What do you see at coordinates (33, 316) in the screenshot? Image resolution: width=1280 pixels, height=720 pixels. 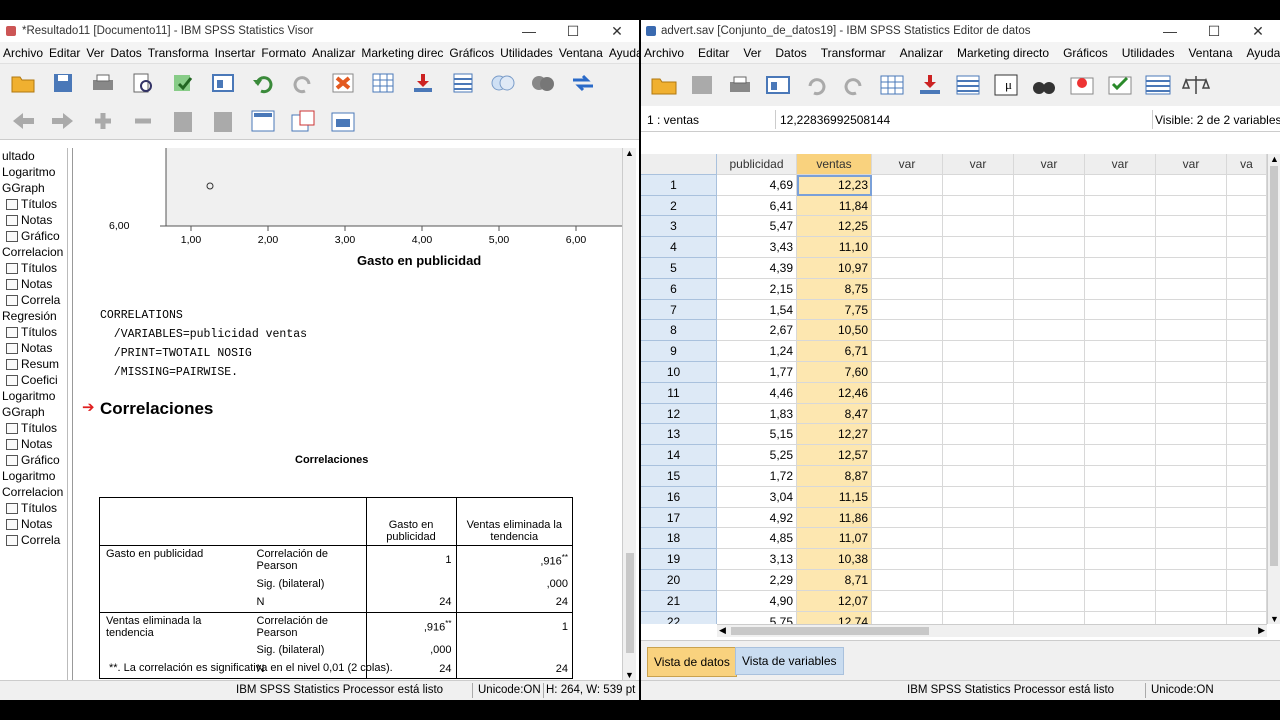 I see `outline-item: Regresión` at bounding box center [33, 316].